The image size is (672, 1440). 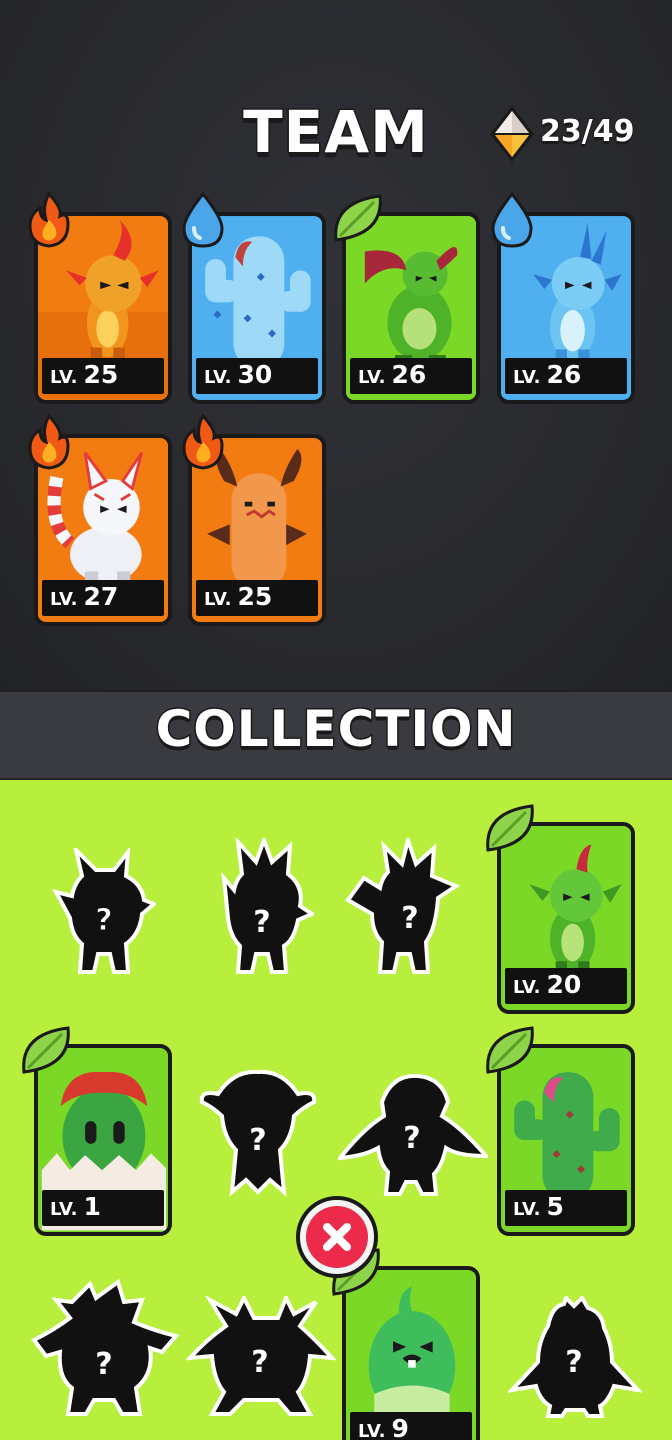 I want to click on diamond-gem-icon, so click(x=512, y=134).